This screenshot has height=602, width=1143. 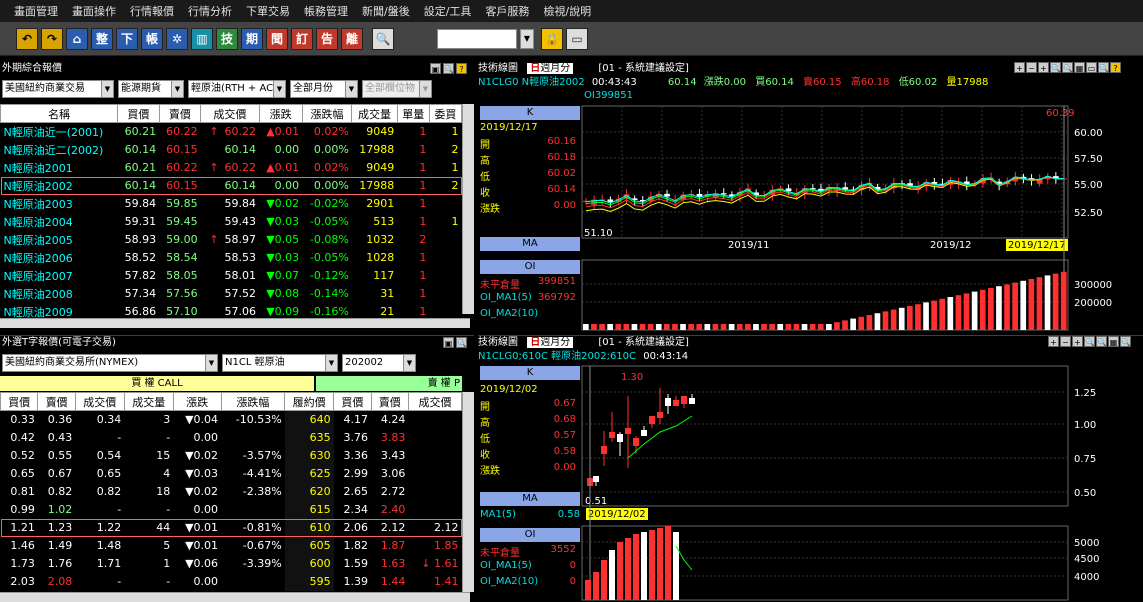 What do you see at coordinates (110, 363) in the screenshot?
I see `exchange-select: 美國紐約商業交易所(NYMEX) ▼` at bounding box center [110, 363].